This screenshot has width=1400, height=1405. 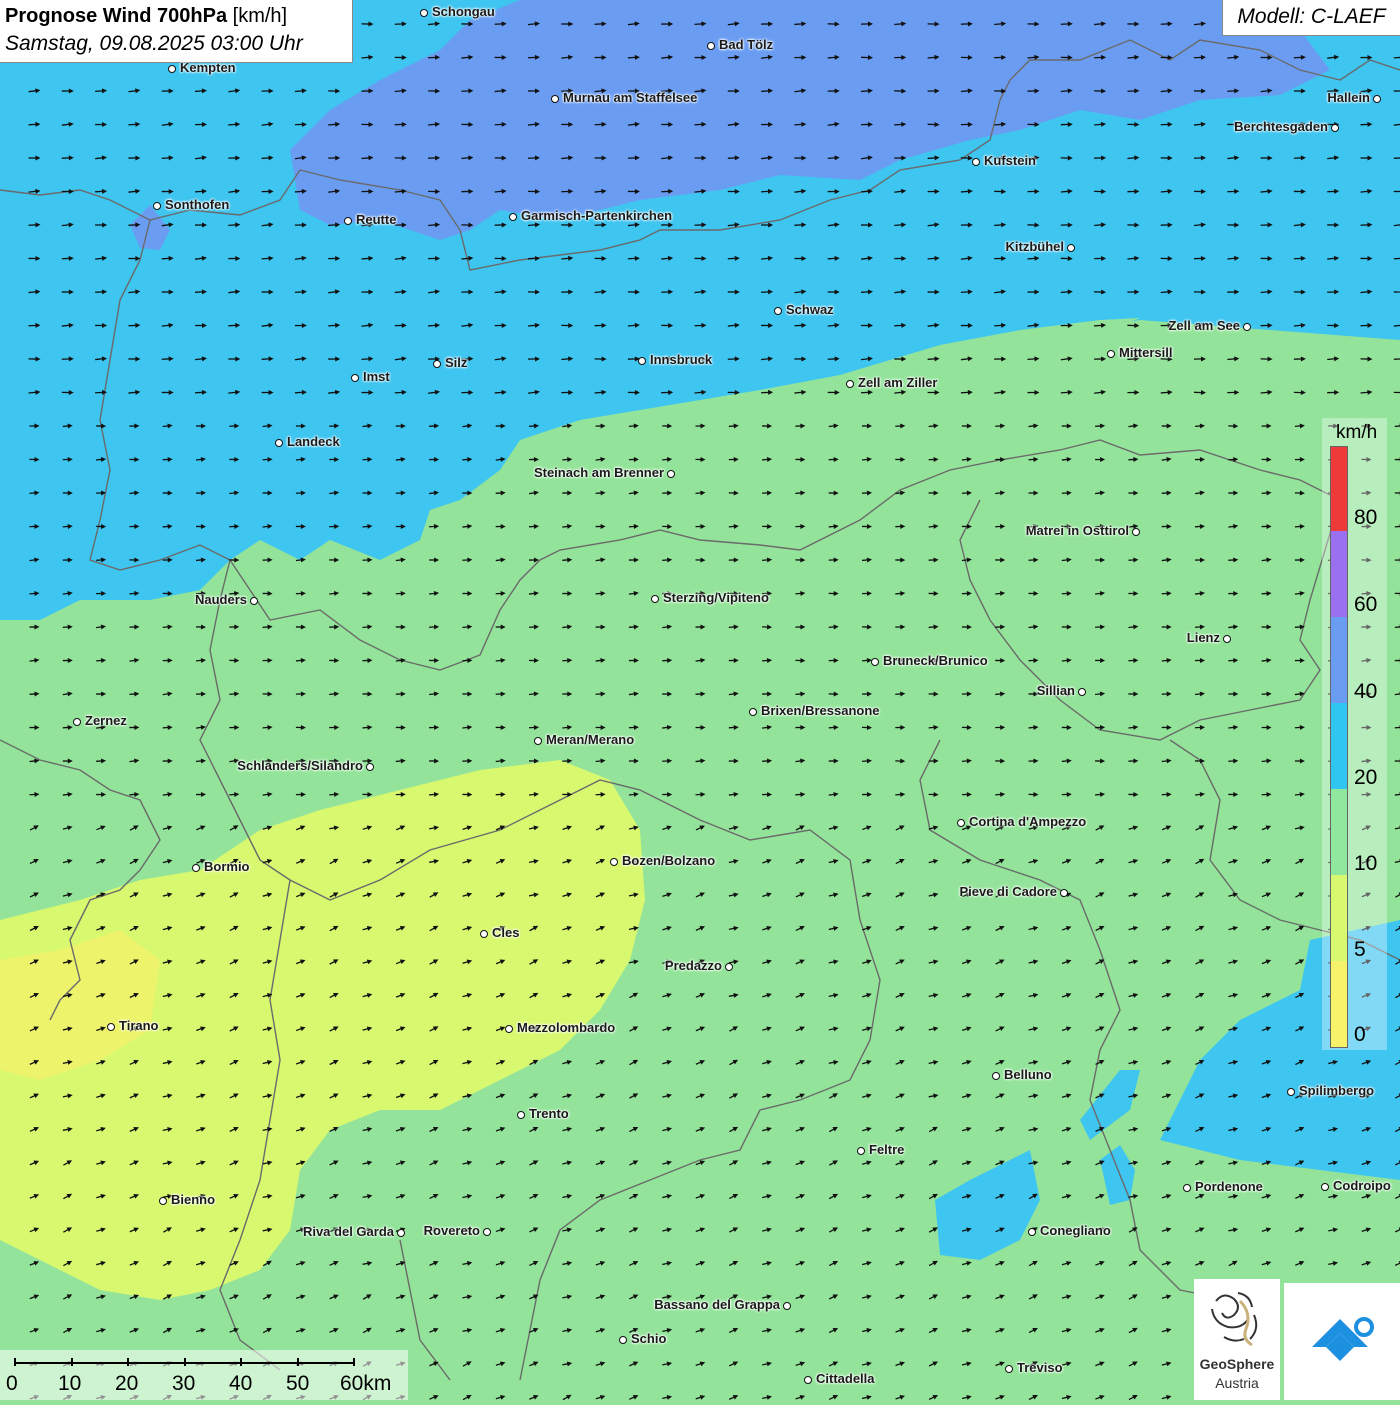 What do you see at coordinates (376, 376) in the screenshot?
I see `city-label: Imst` at bounding box center [376, 376].